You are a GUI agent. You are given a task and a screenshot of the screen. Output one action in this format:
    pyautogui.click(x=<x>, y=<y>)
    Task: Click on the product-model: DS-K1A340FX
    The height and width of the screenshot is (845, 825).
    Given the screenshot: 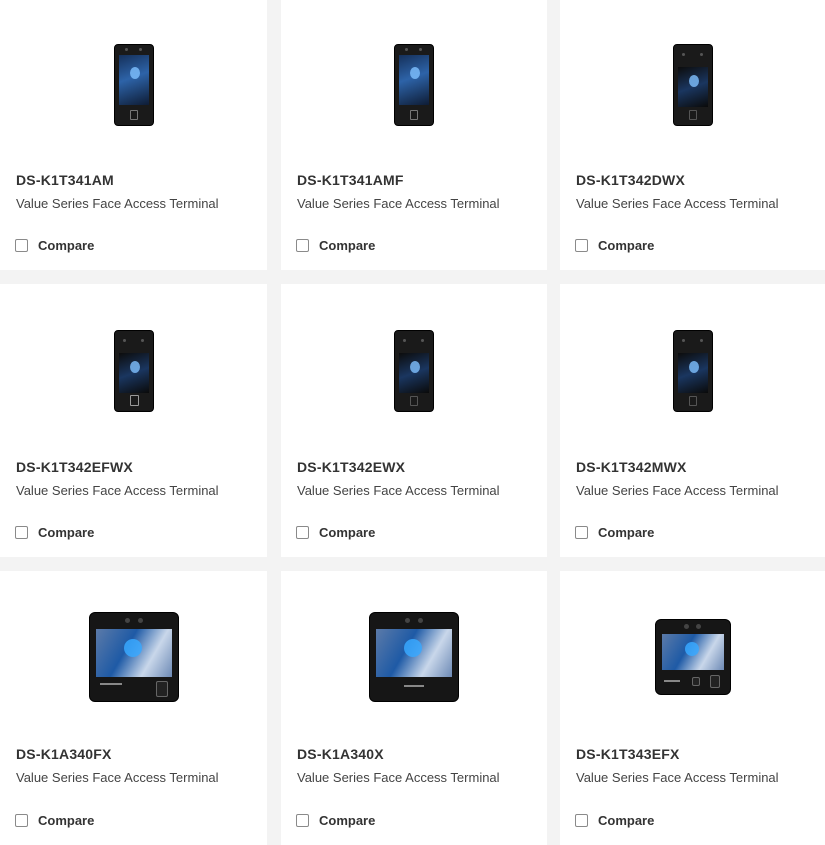 What is the action you would take?
    pyautogui.click(x=64, y=754)
    